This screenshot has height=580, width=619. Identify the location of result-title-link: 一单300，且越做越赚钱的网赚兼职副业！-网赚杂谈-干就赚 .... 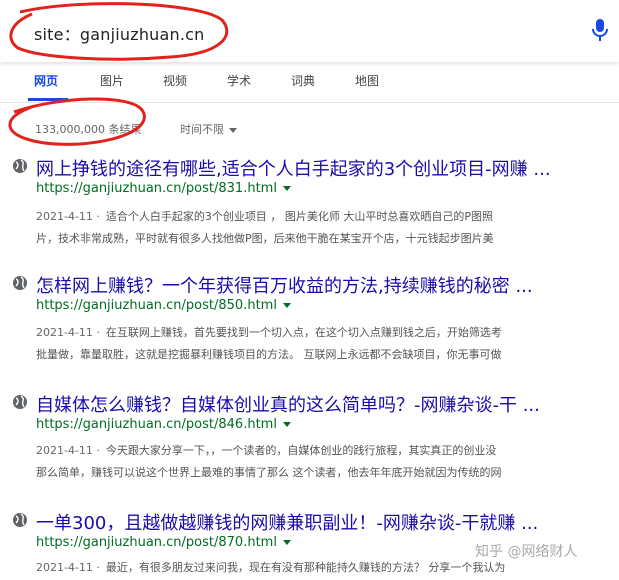
(287, 522).